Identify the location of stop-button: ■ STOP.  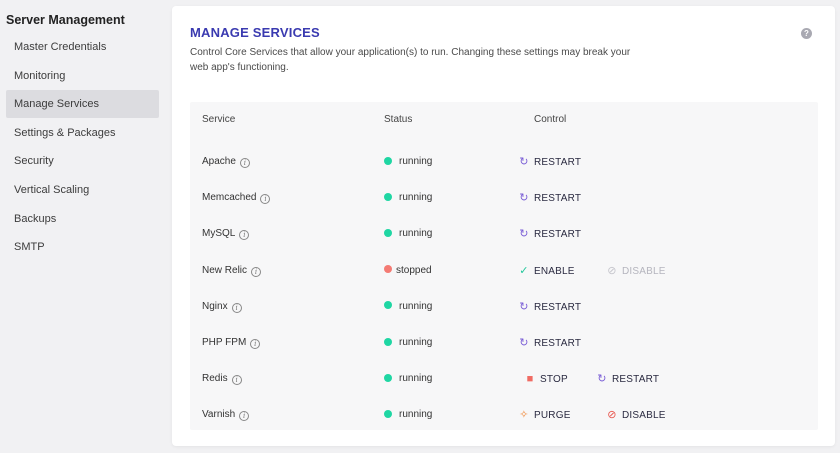
(546, 379).